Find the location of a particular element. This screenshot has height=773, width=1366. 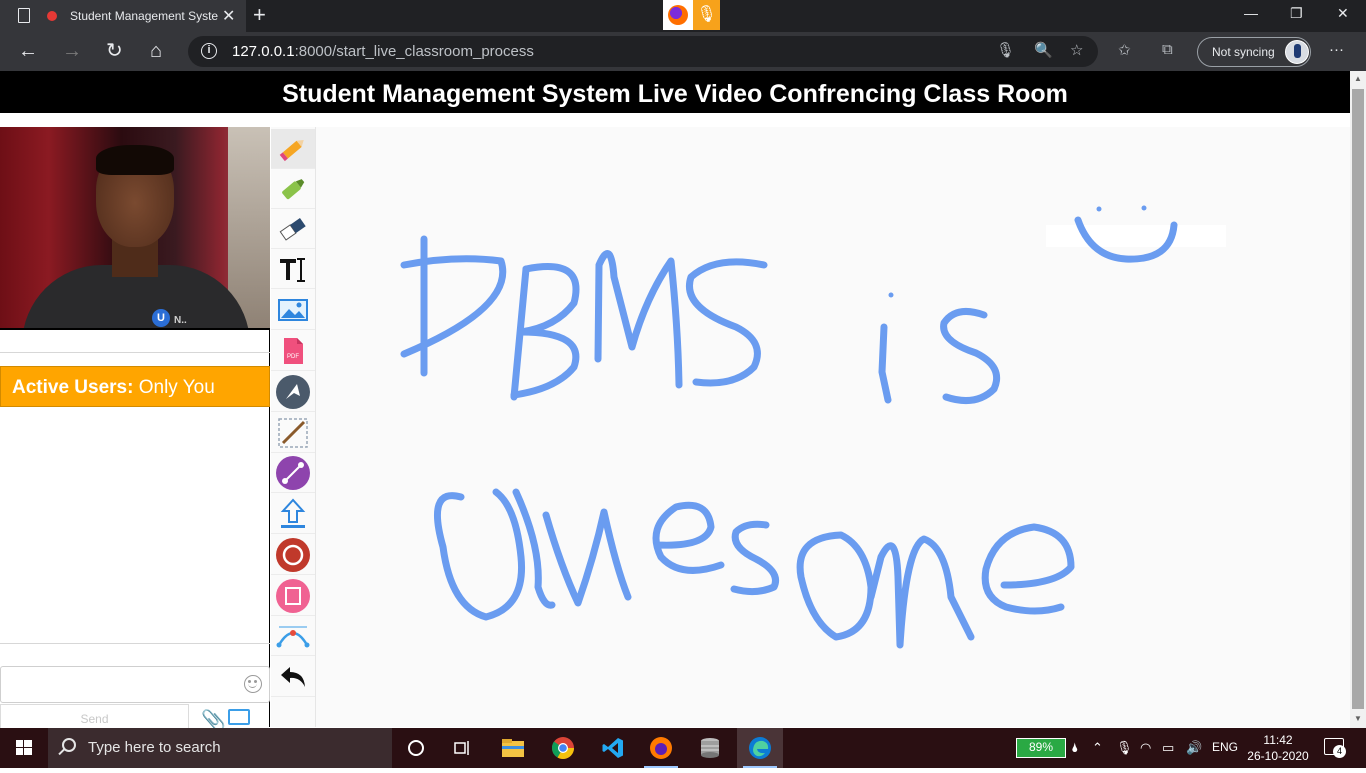

connector-tool is located at coordinates (293, 473).